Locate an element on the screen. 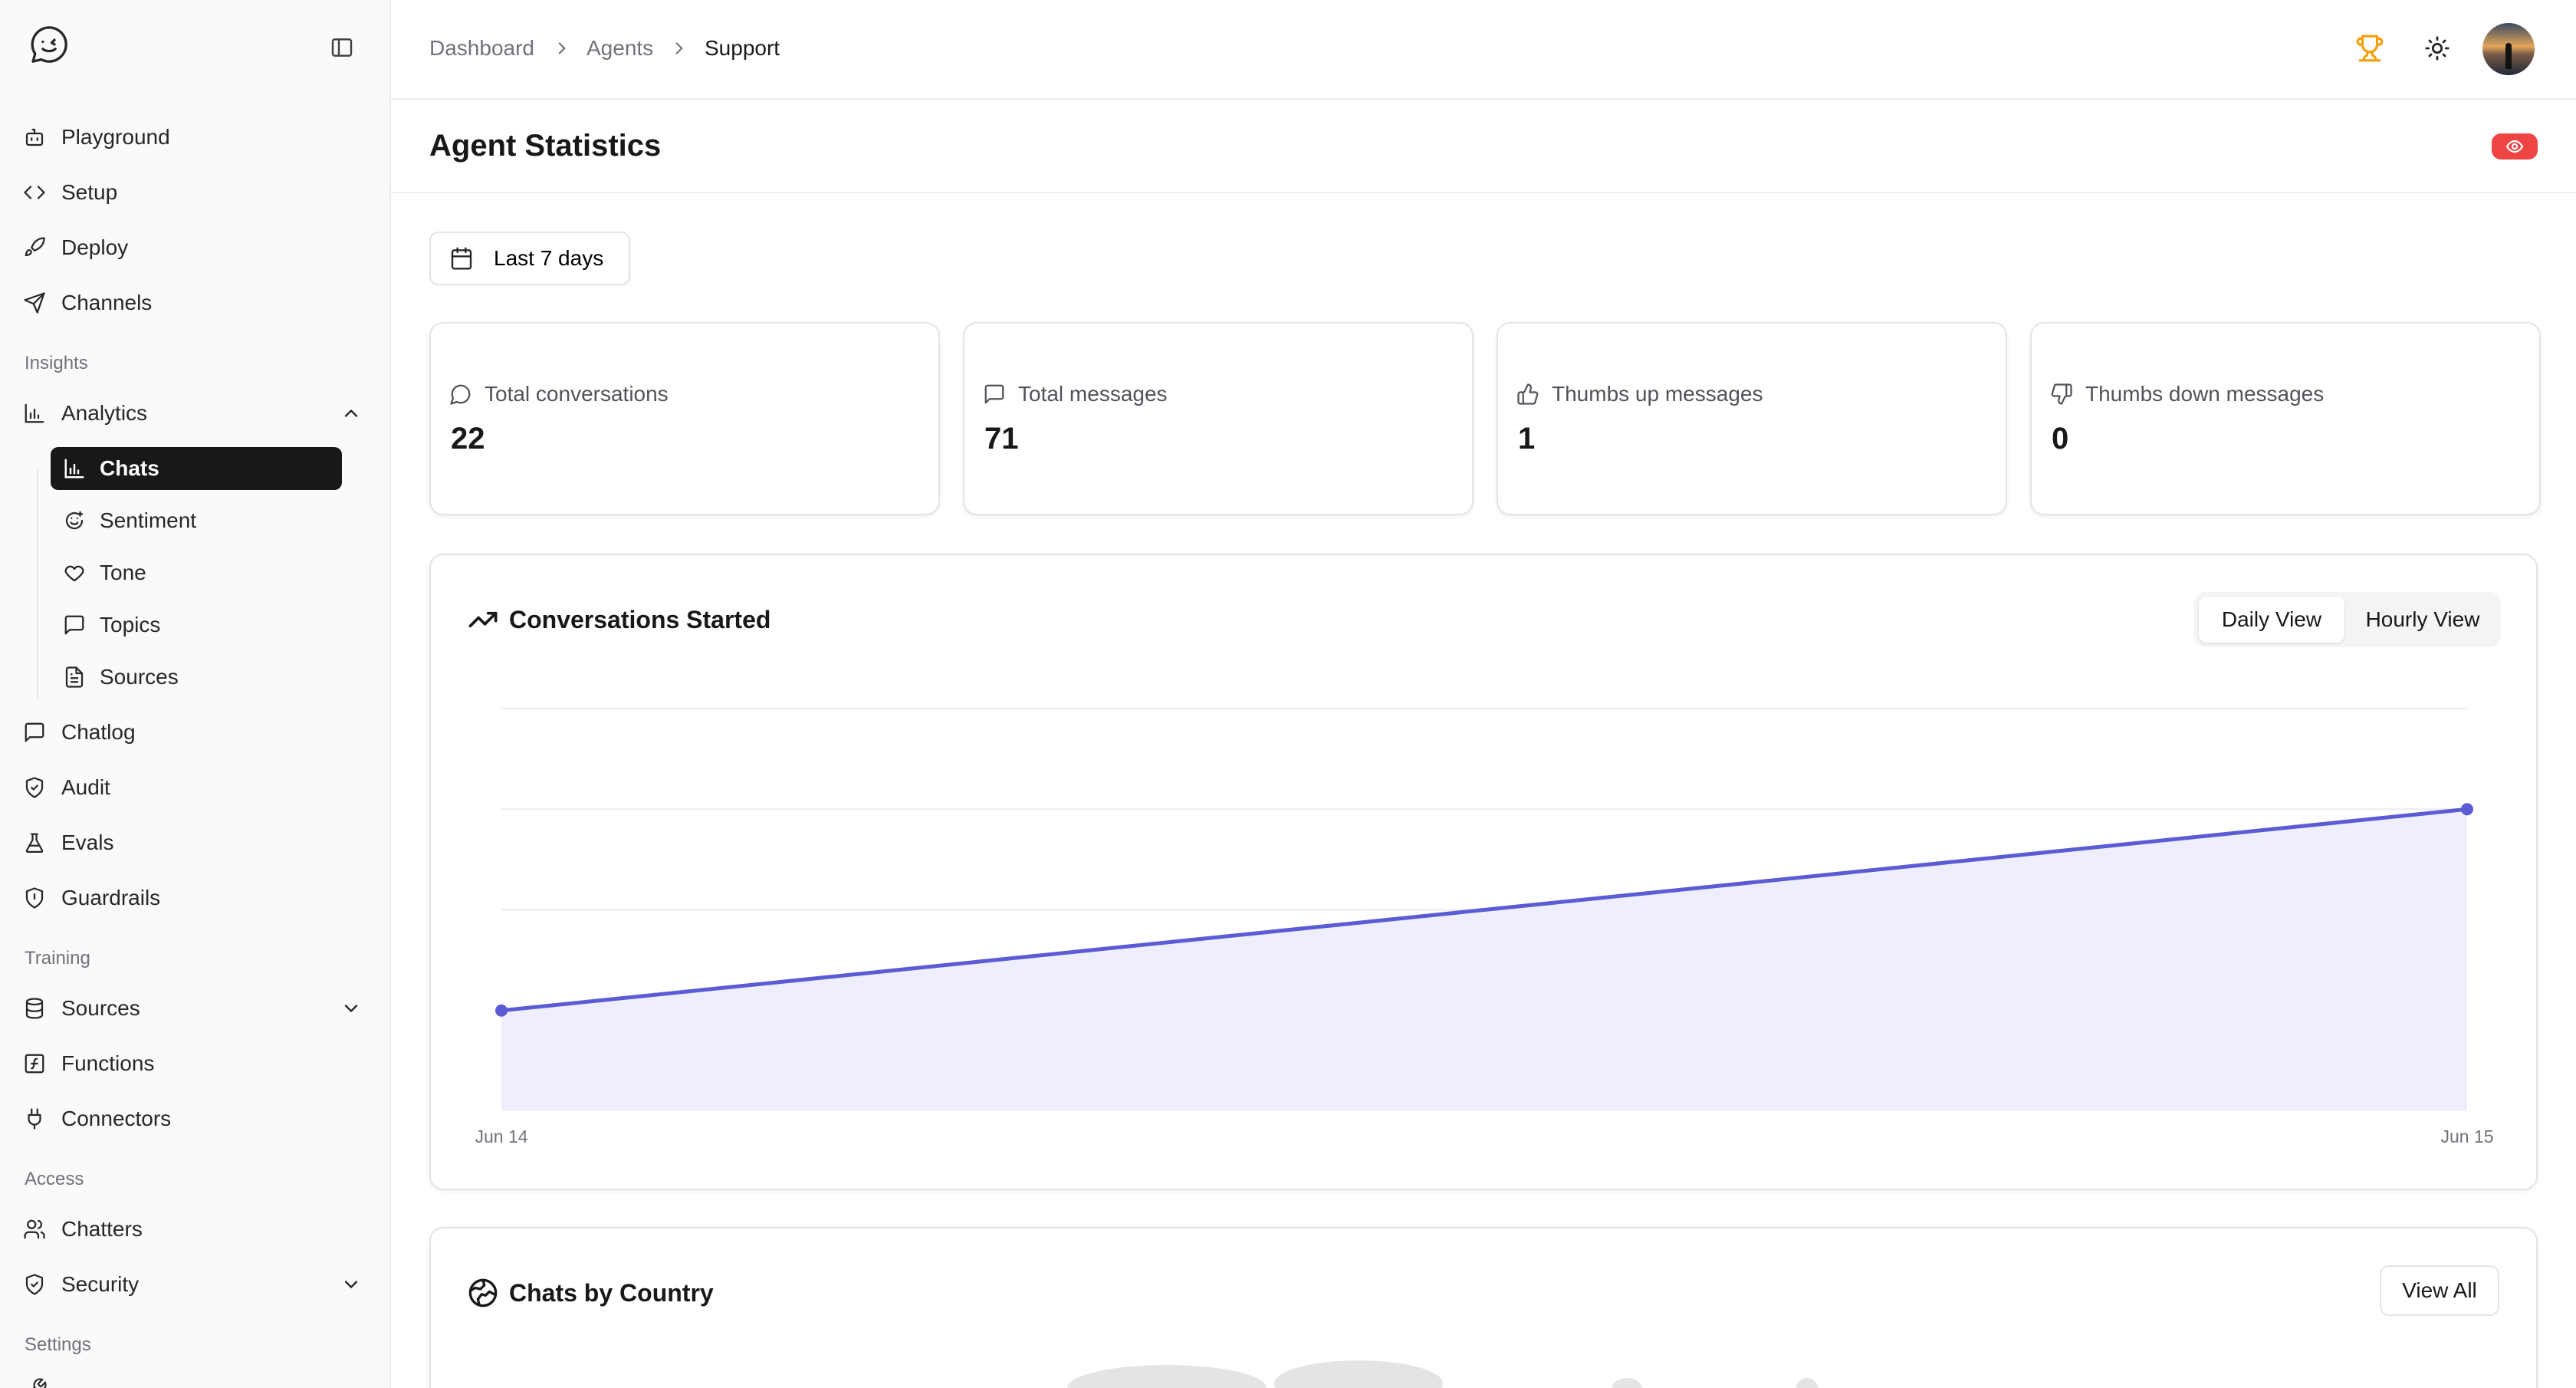 This screenshot has height=1388, width=2576. breadcrumb-support: Support is located at coordinates (743, 48).